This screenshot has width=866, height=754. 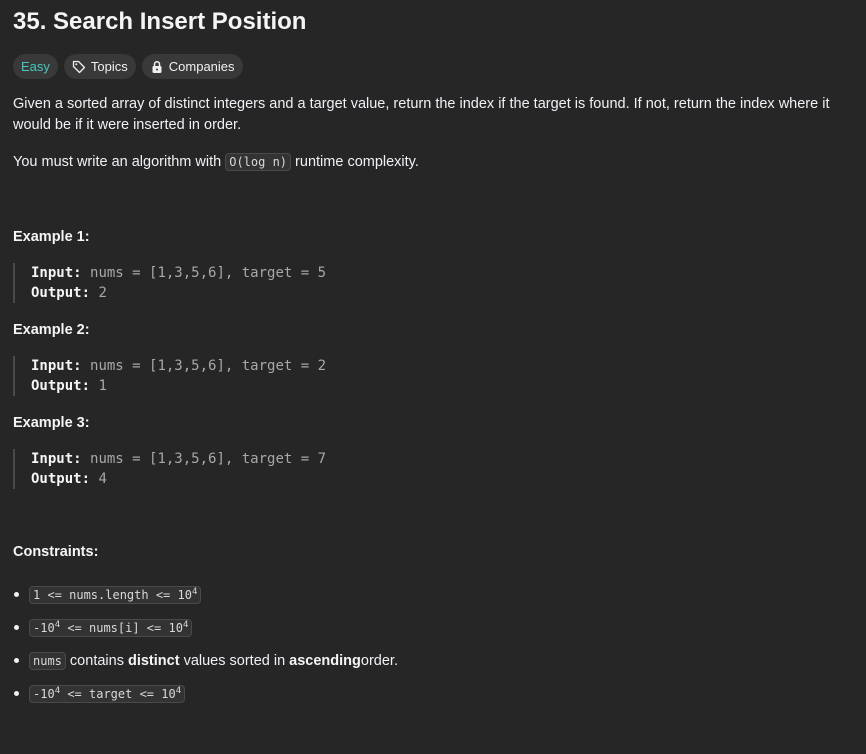 What do you see at coordinates (208, 273) in the screenshot?
I see `example-1-input: nums = [1,3,5,6], target = 5` at bounding box center [208, 273].